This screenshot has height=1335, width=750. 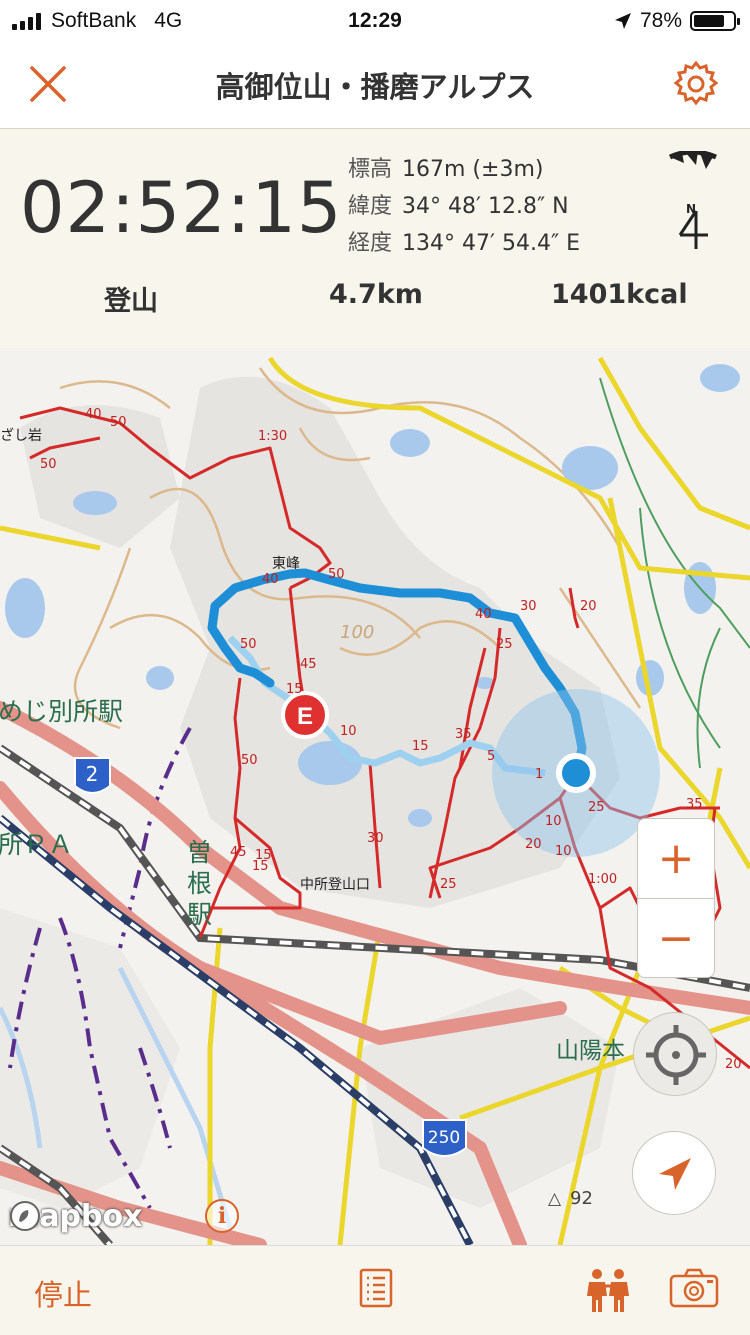 I want to click on tab-bar: 停止, so click(x=375, y=1290).